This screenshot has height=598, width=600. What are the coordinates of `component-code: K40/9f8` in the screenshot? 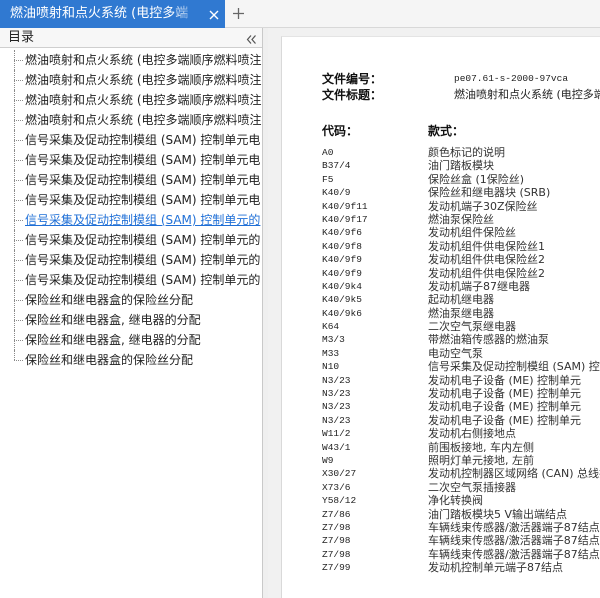 It's located at (342, 246).